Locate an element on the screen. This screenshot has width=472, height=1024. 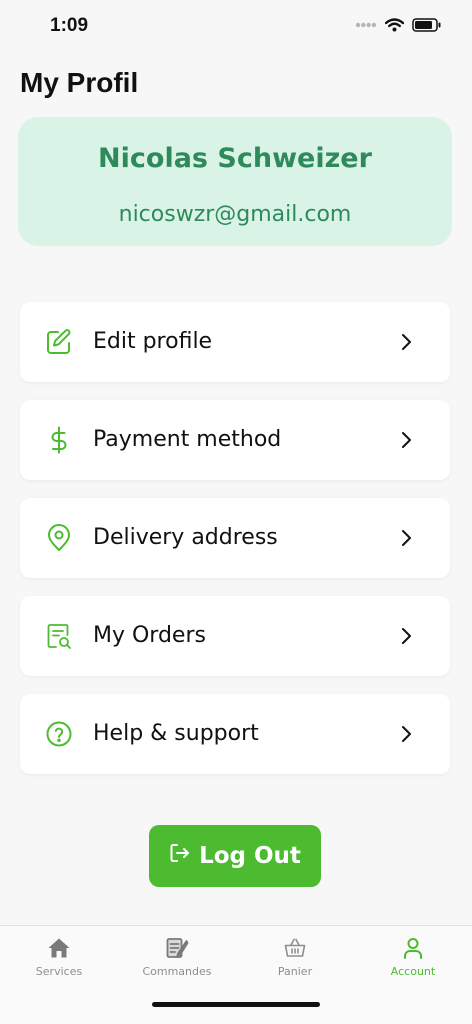
basket-icon is located at coordinates (295, 948).